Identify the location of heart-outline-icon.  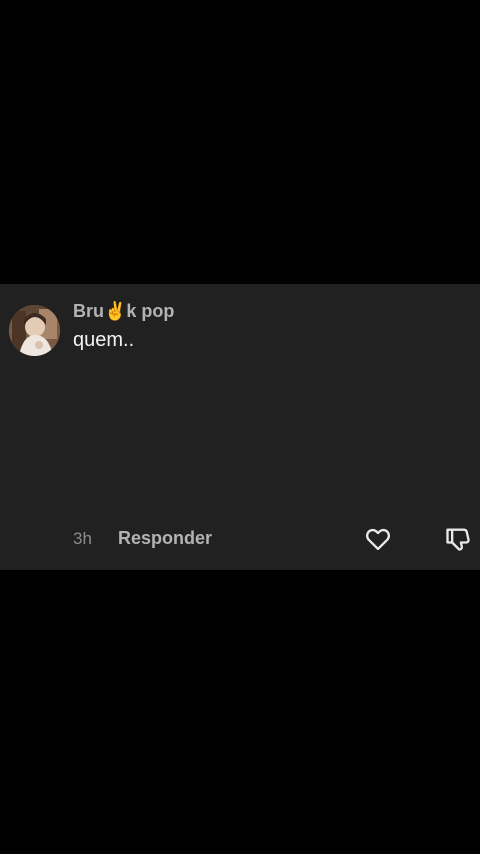
(378, 539).